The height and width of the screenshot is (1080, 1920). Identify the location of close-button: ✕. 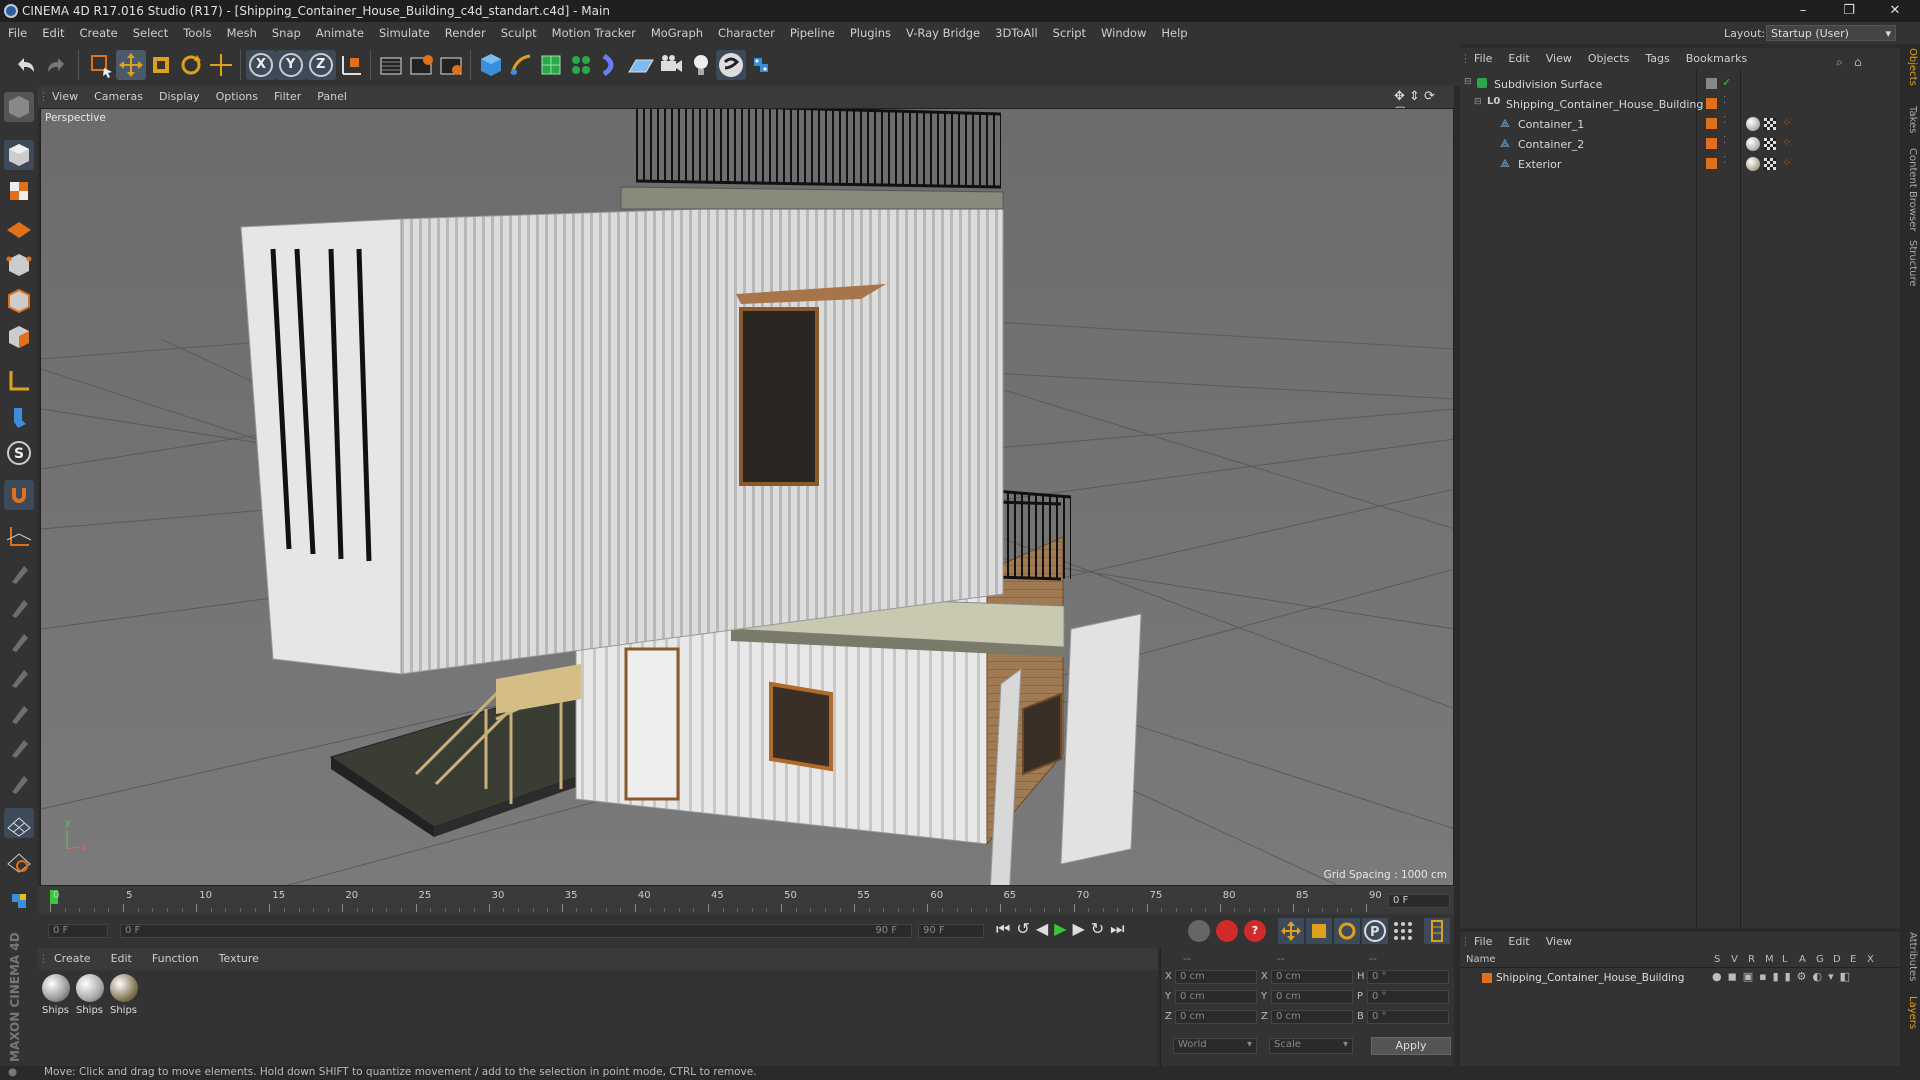
(1895, 11).